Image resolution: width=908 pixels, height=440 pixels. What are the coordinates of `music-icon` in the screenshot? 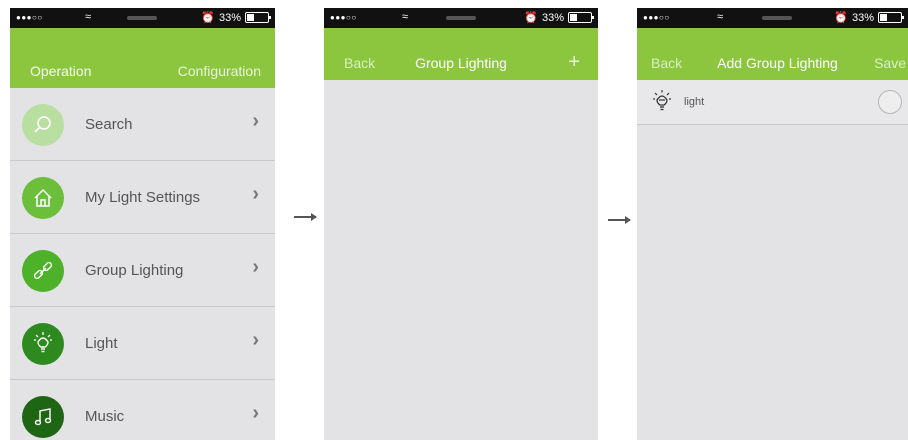 It's located at (43, 417).